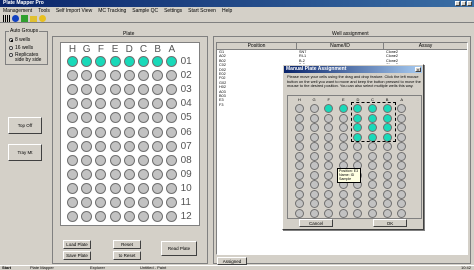 This screenshot has width=474, height=270. What do you see at coordinates (340, 46) in the screenshot?
I see `header-name: Name/ID` at bounding box center [340, 46].